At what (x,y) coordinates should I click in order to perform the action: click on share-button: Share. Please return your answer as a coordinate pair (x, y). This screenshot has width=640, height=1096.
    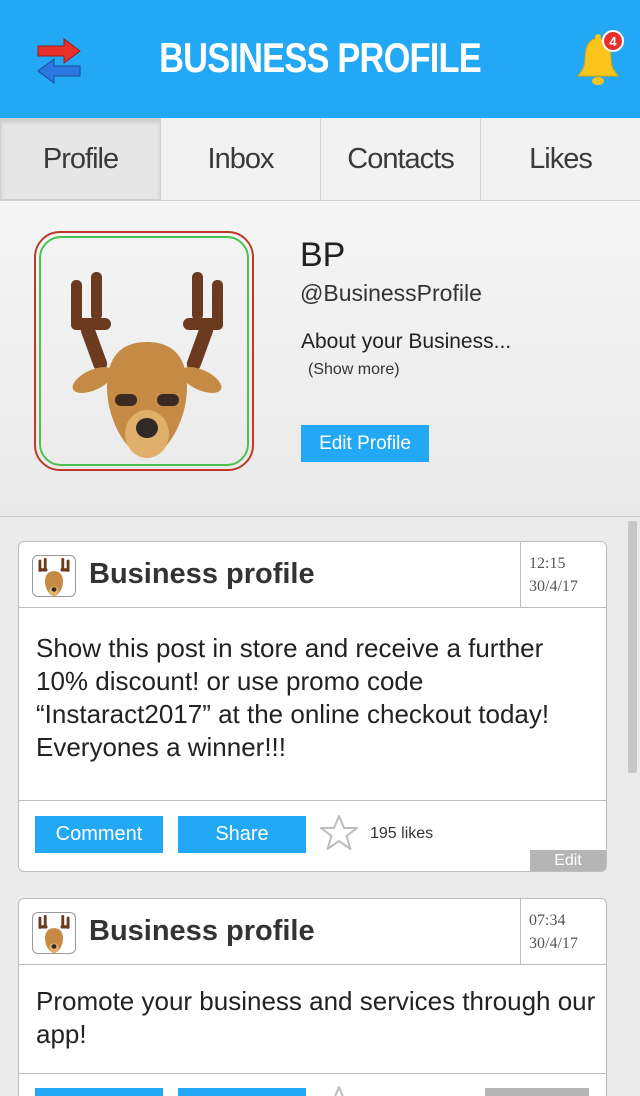
    Looking at the image, I should click on (242, 834).